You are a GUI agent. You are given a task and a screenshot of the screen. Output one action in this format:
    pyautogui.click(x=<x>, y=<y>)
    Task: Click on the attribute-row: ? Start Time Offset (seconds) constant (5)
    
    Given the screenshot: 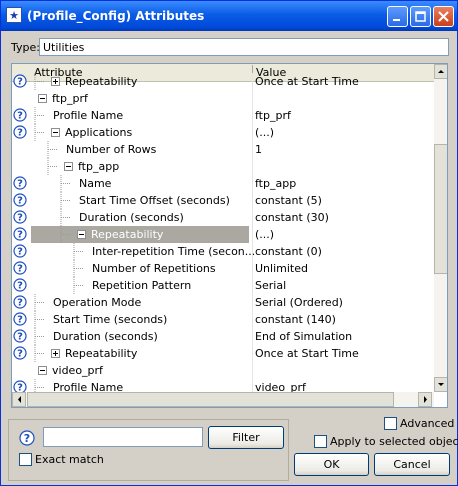 What is the action you would take?
    pyautogui.click(x=223, y=200)
    